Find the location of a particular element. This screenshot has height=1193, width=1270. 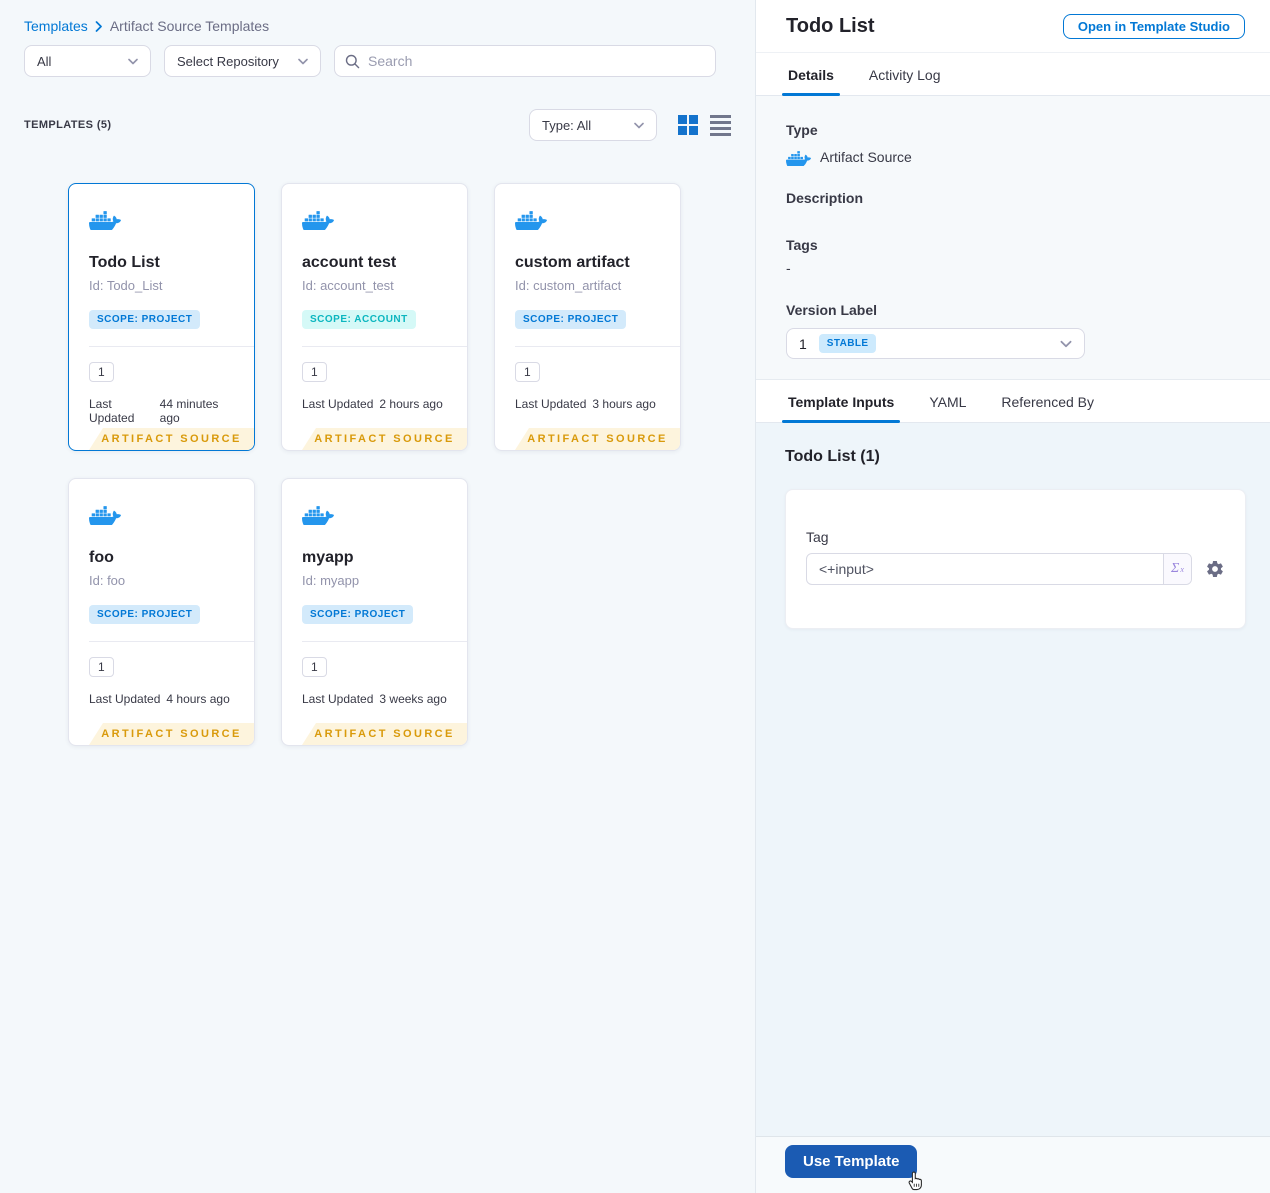

last-updated-value: 3 weeks ago is located at coordinates (413, 699).